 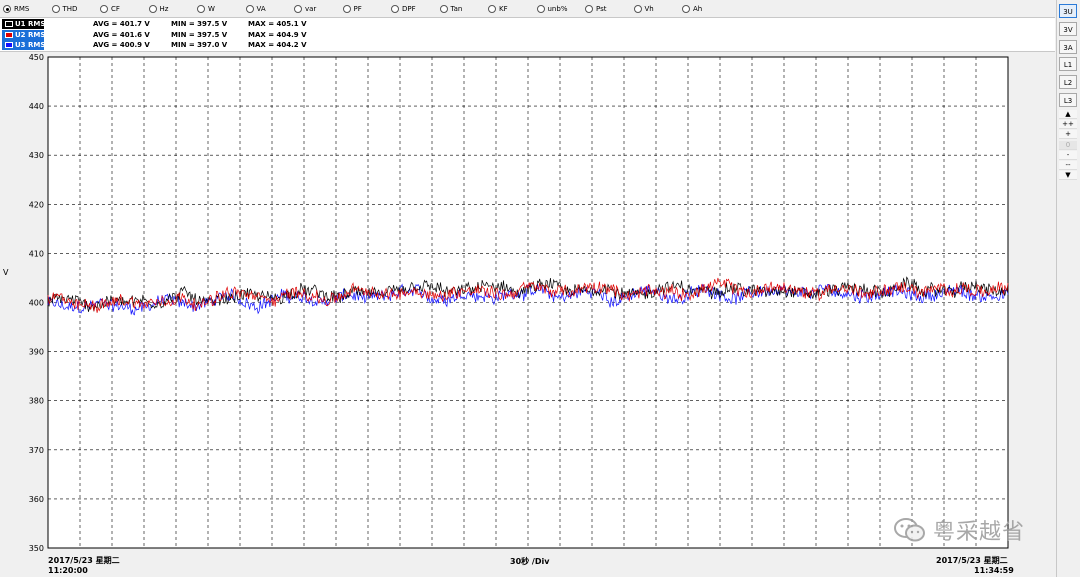 I want to click on series-name: U3 RMS, so click(x=30, y=45).